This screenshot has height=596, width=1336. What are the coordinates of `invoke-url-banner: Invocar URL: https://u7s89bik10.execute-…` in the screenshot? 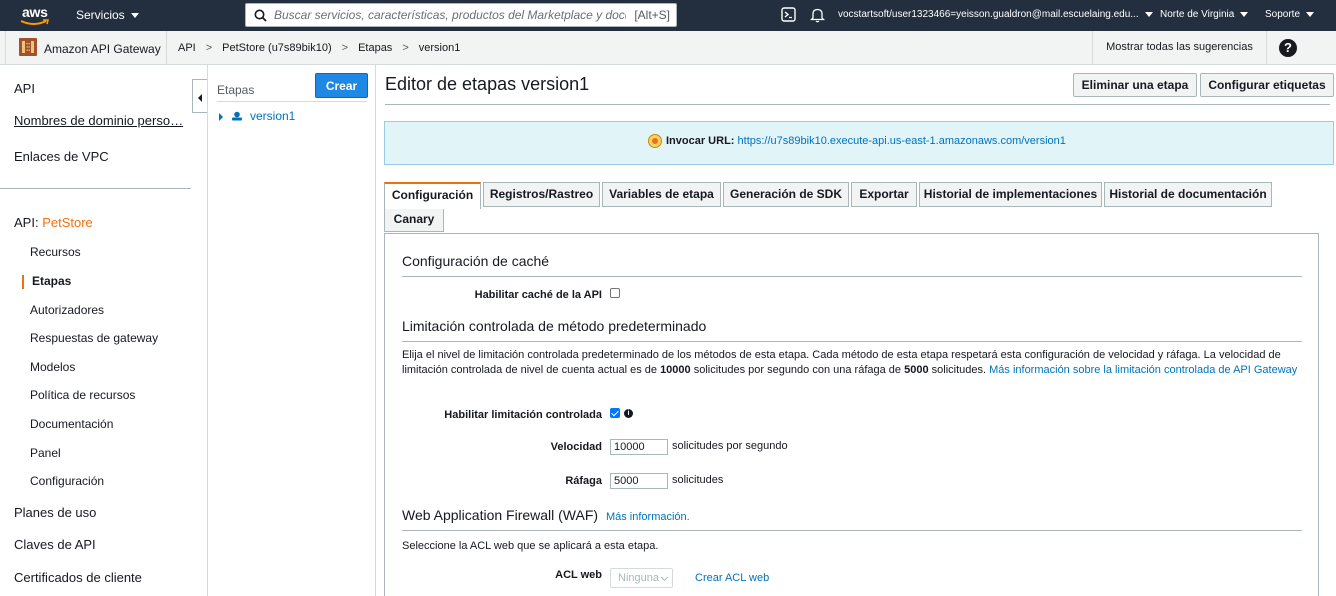 It's located at (859, 143).